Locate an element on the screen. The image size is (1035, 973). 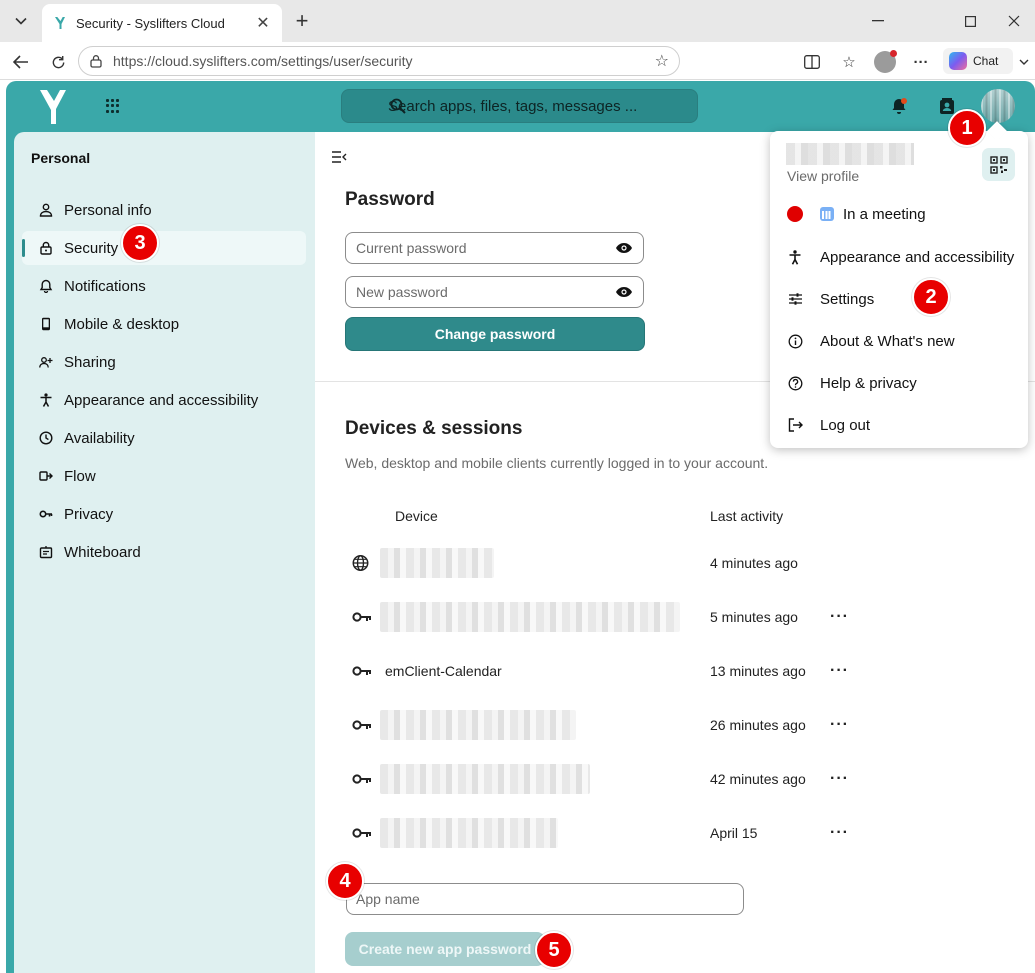
menu-item-help: Help & privacy is located at coordinates (899, 383).